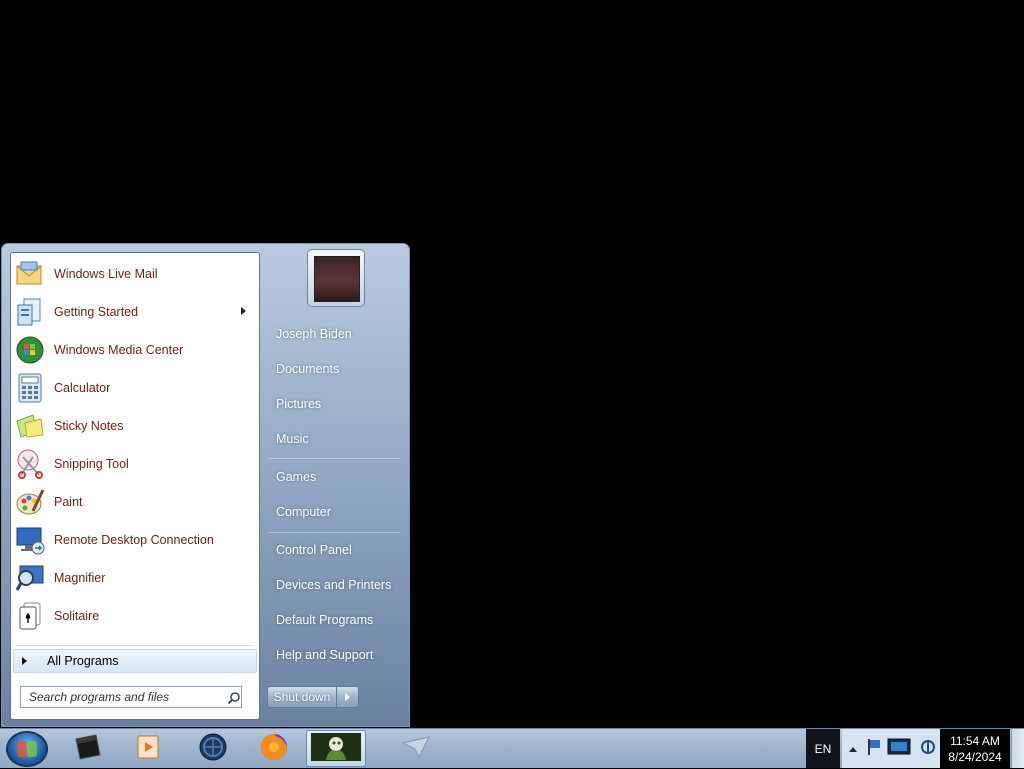 The width and height of the screenshot is (1024, 769). Describe the element at coordinates (91, 464) in the screenshot. I see `program-label: Snipping Tool` at that location.